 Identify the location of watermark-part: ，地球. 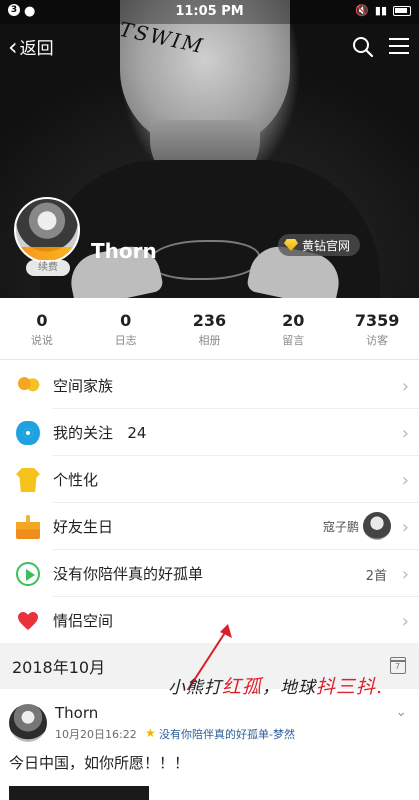
(289, 688).